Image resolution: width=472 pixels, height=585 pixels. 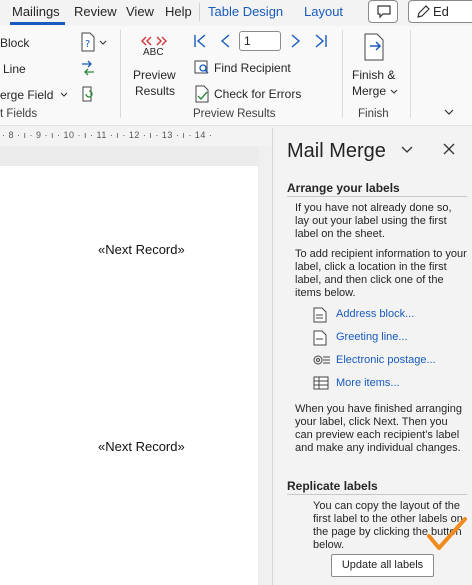 I want to click on first-record-icon, so click(x=200, y=41).